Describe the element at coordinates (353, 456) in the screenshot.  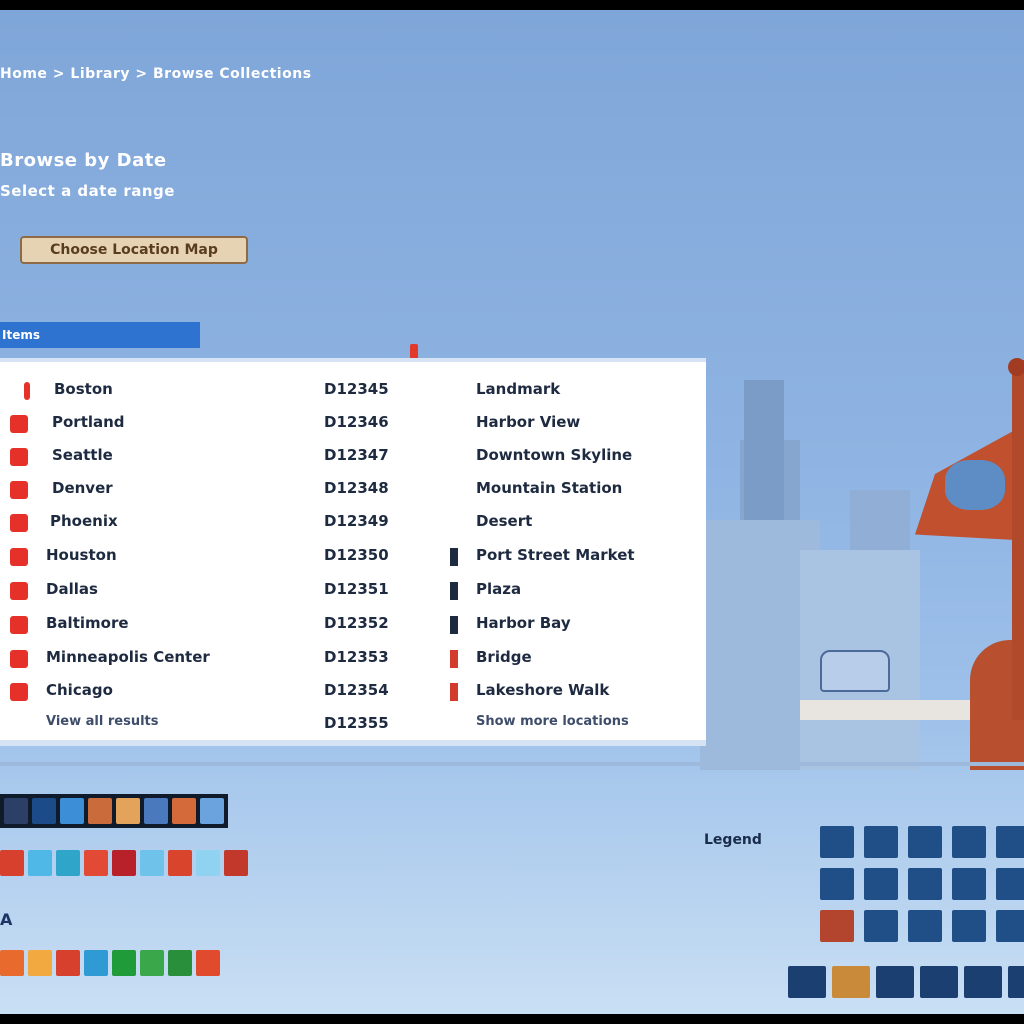
I see `list-item: Seattle D12347 Downtown Skyline` at that location.